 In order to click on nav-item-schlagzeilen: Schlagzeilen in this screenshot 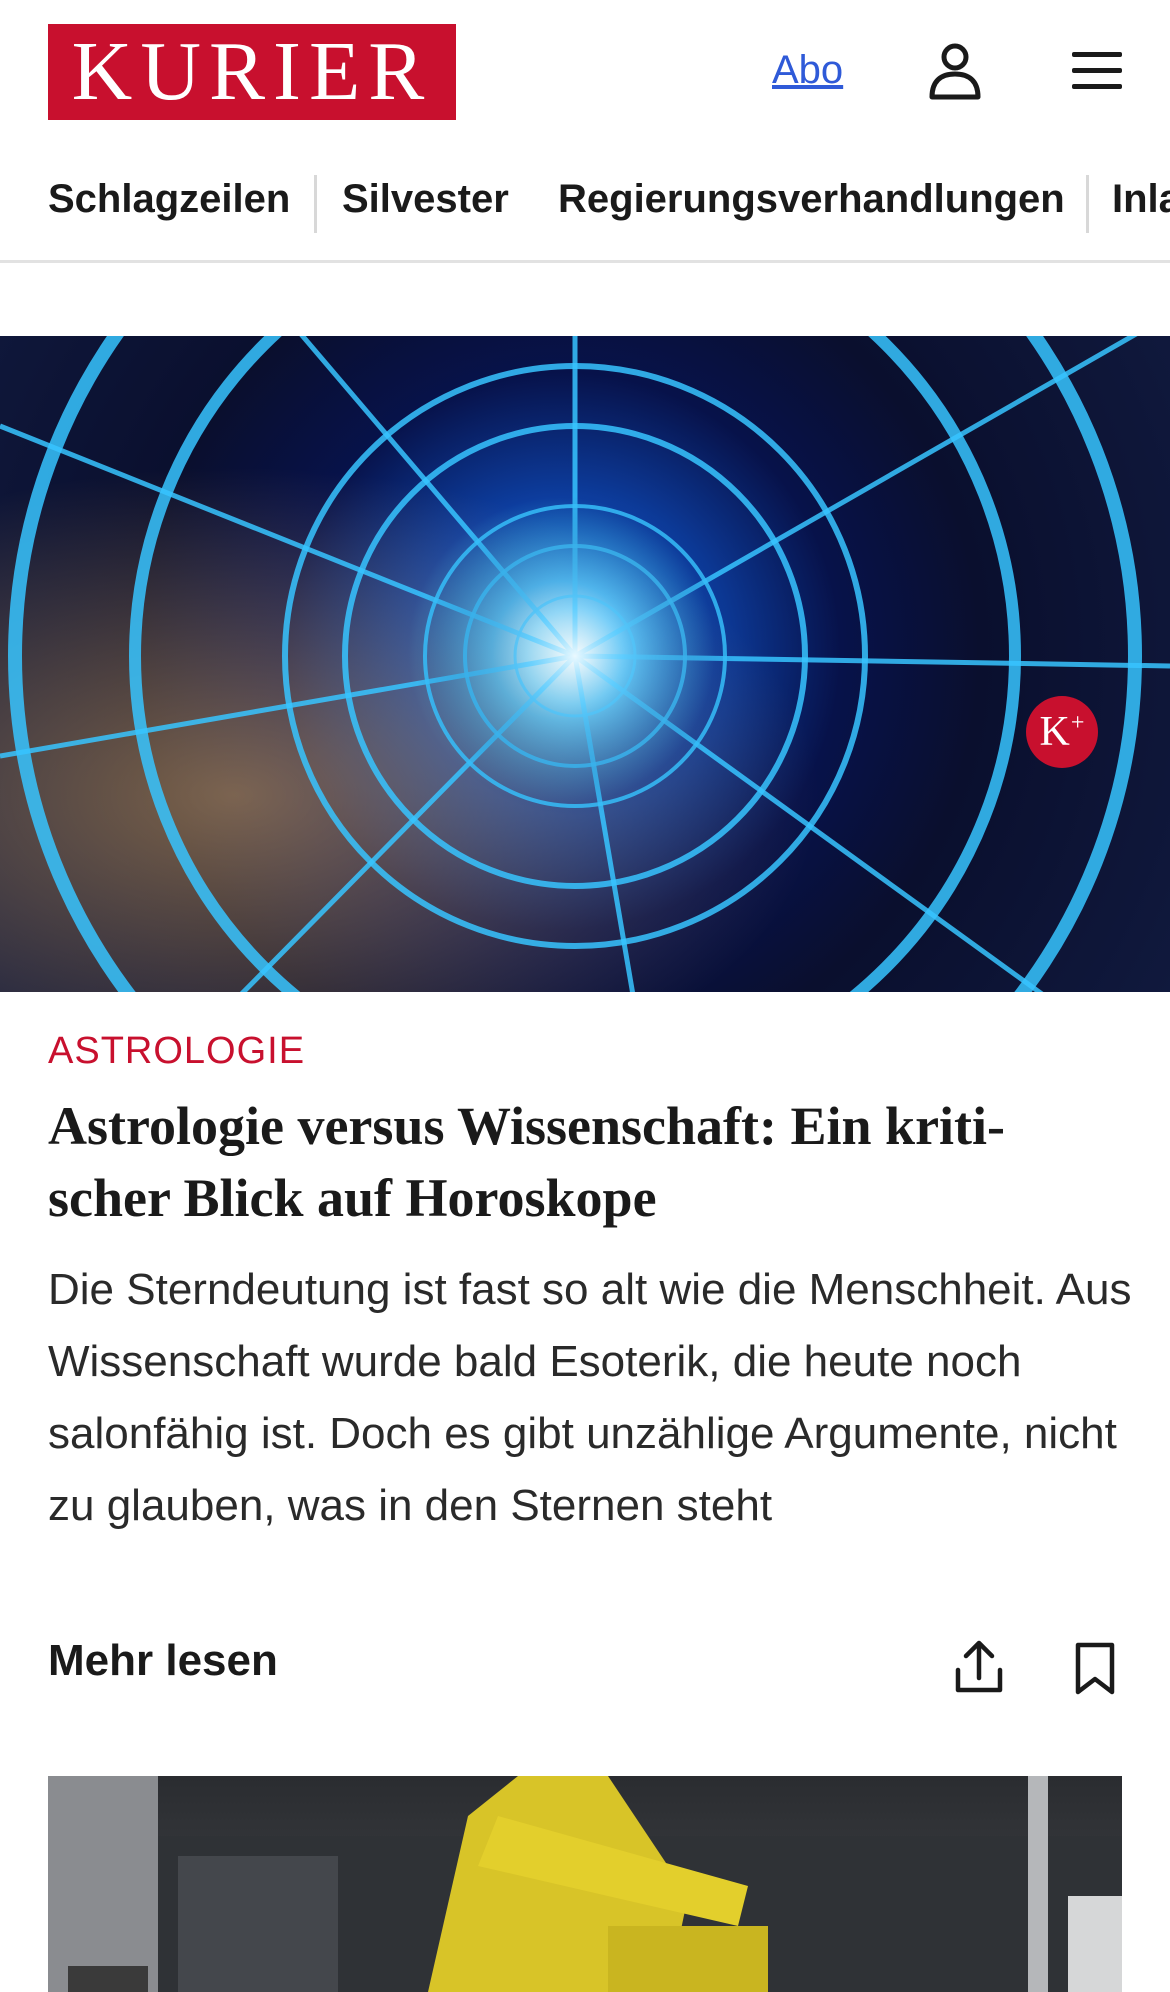, I will do `click(169, 199)`.